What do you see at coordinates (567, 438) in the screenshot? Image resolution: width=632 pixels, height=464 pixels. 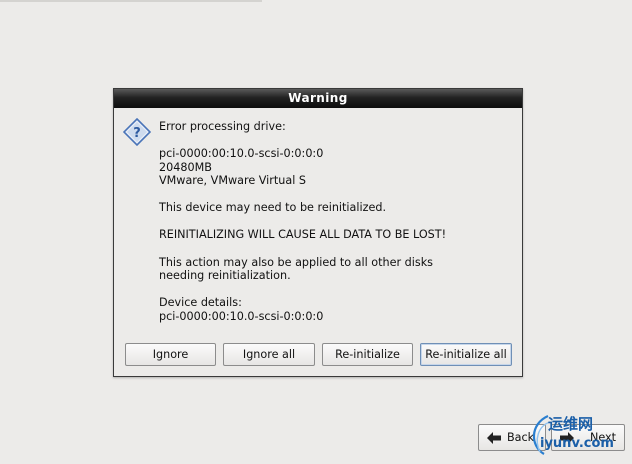 I see `next-arrow-icon` at bounding box center [567, 438].